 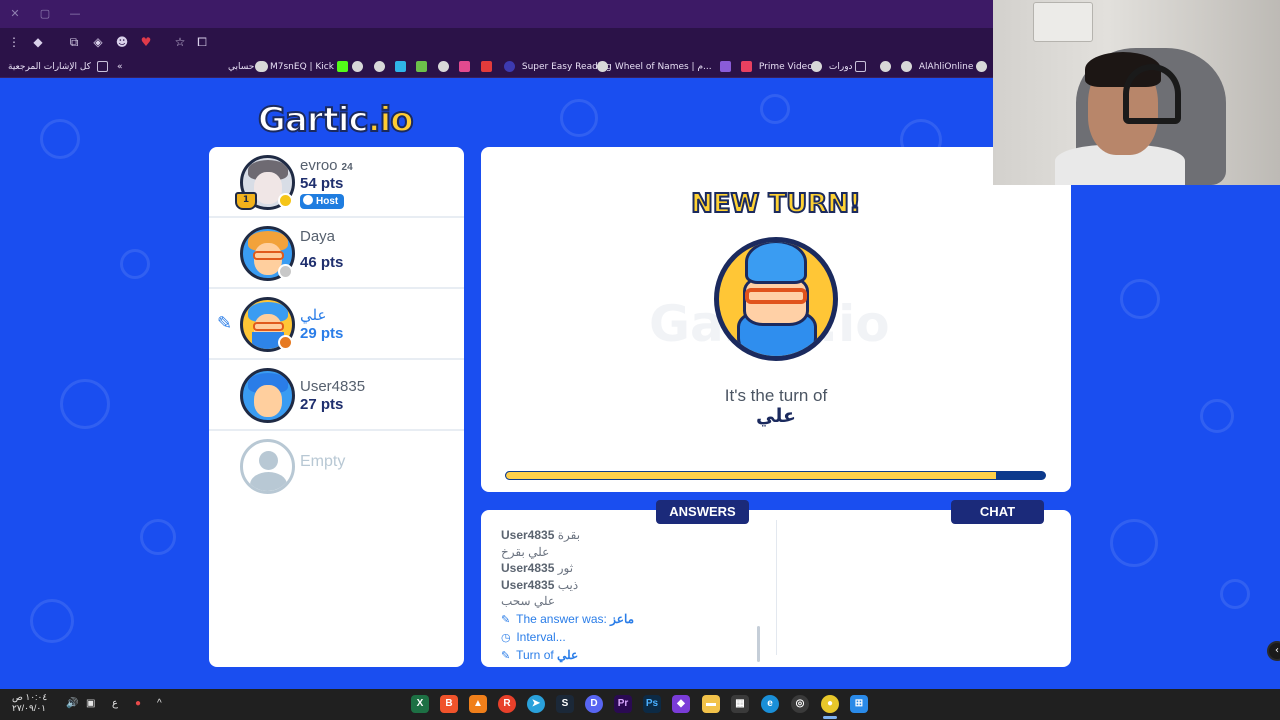 What do you see at coordinates (38, 42) in the screenshot?
I see `extension-icon: ◆` at bounding box center [38, 42].